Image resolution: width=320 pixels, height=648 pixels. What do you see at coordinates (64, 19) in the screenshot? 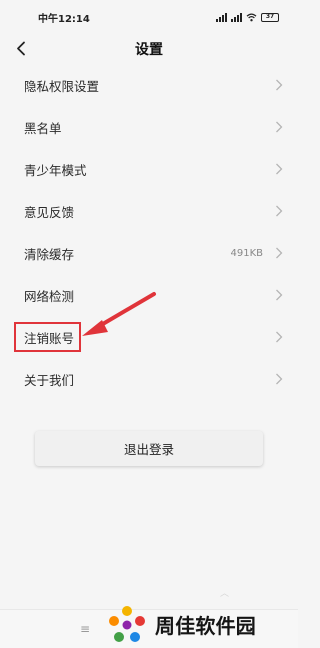
I see `status-time: 中午12:14` at bounding box center [64, 19].